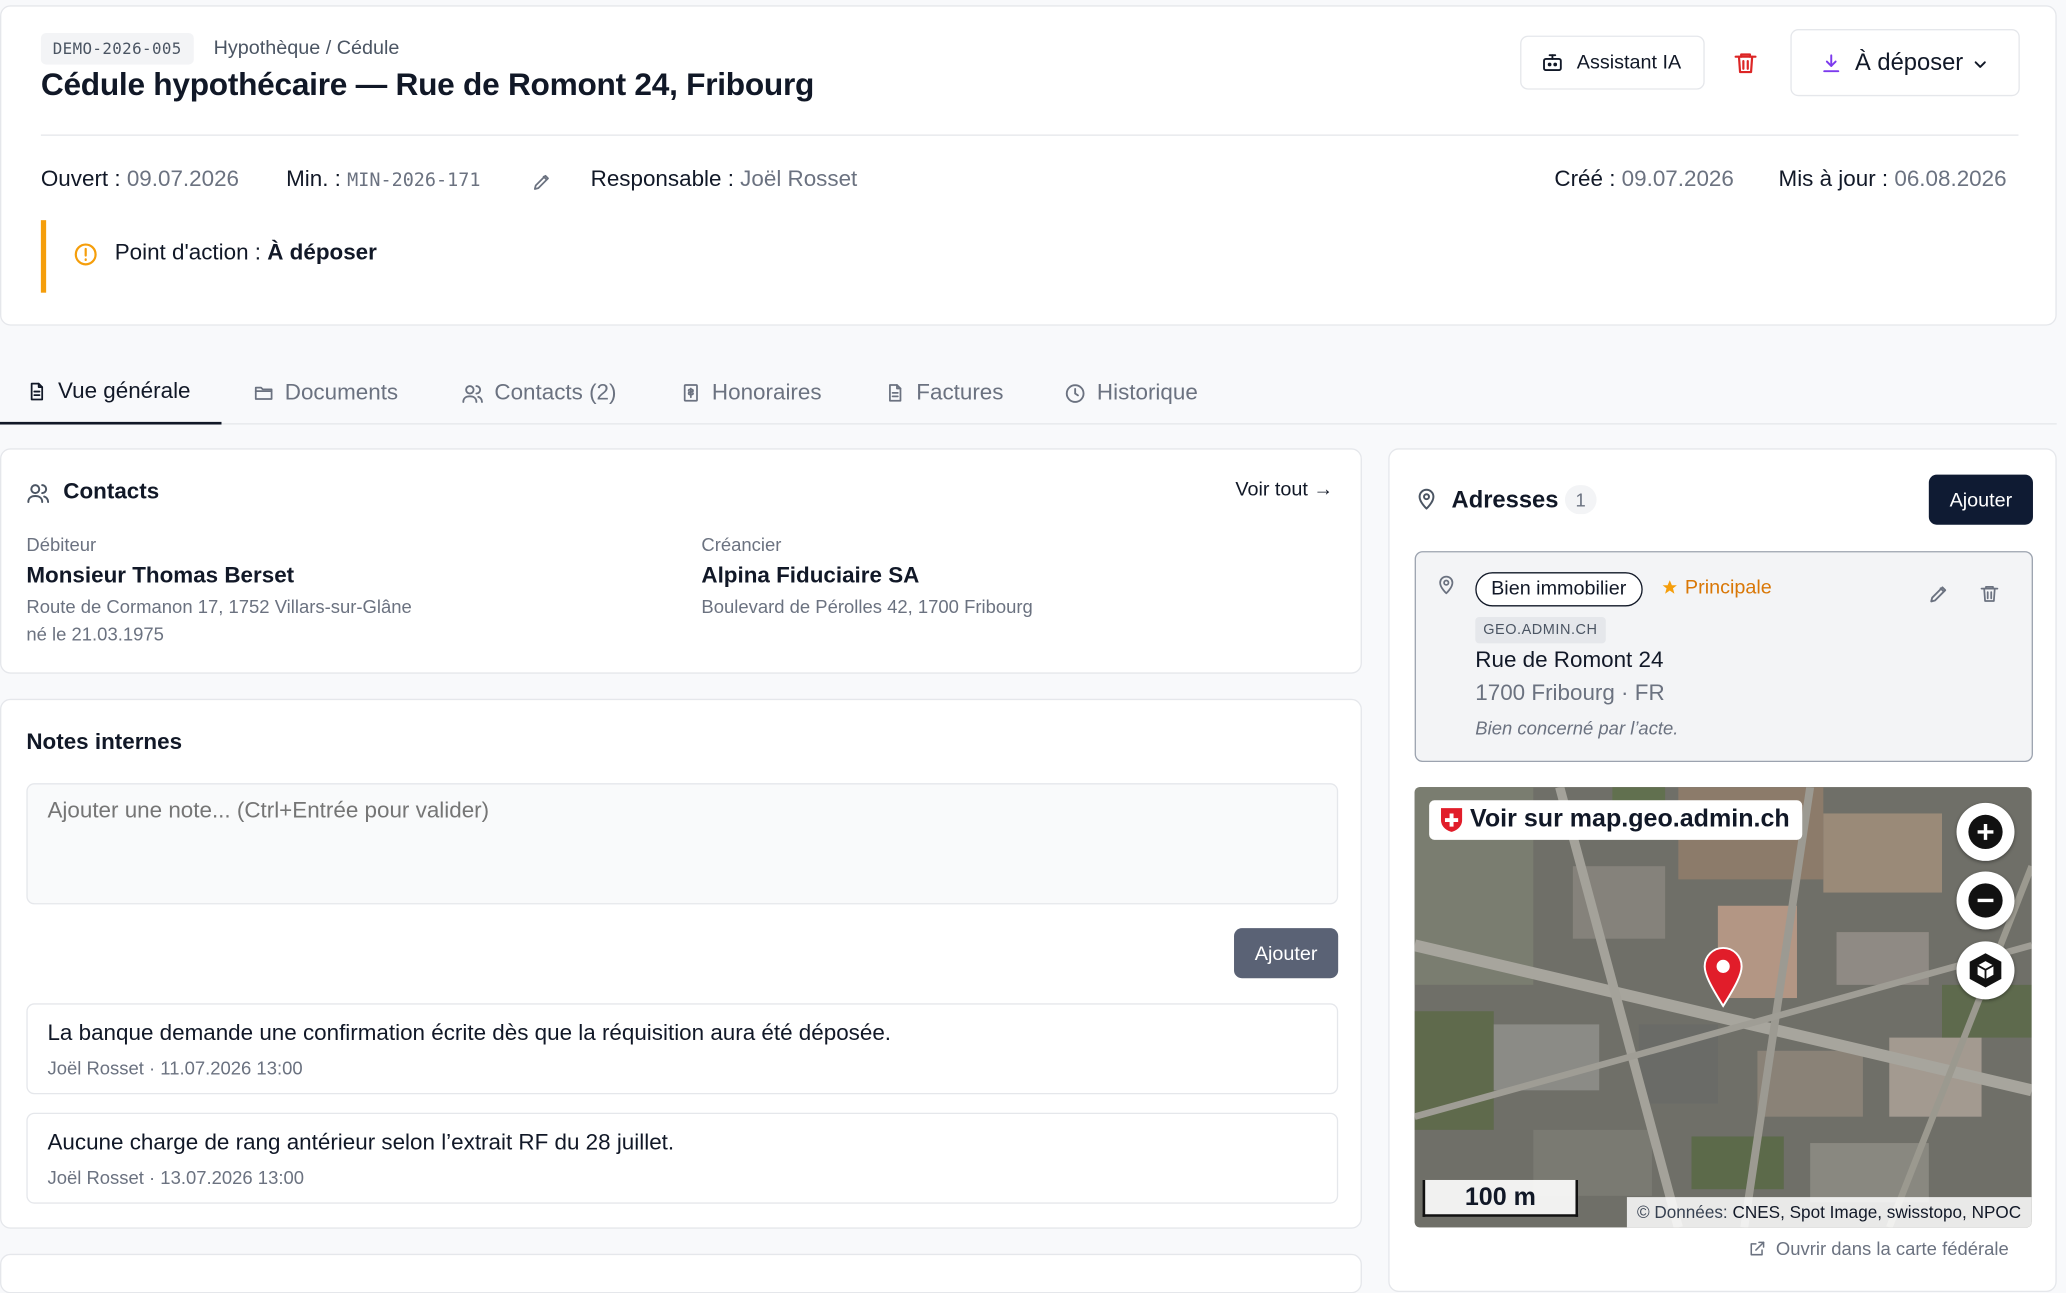  What do you see at coordinates (1629, 62) in the screenshot?
I see `assistant-ia-label: Assistant IA` at bounding box center [1629, 62].